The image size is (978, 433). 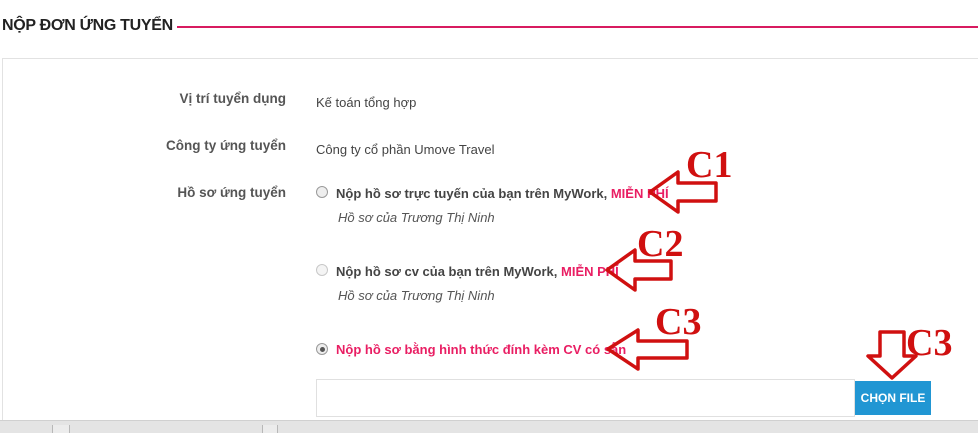 What do you see at coordinates (489, 426) in the screenshot?
I see `bottom-scrollbar` at bounding box center [489, 426].